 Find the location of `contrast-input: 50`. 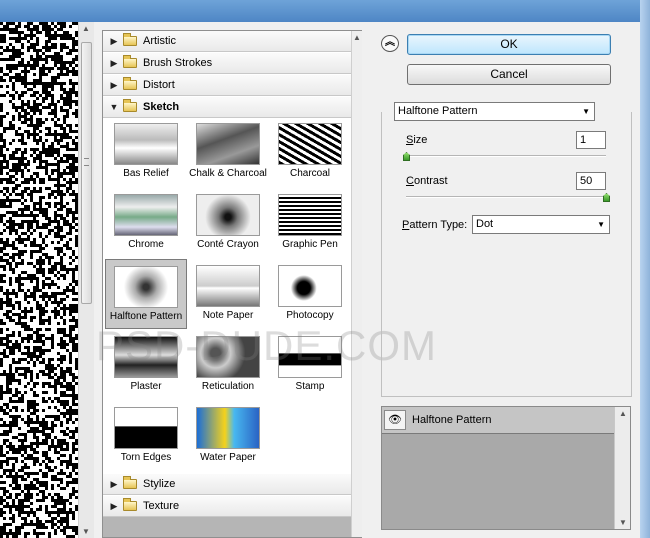

contrast-input: 50 is located at coordinates (591, 181).